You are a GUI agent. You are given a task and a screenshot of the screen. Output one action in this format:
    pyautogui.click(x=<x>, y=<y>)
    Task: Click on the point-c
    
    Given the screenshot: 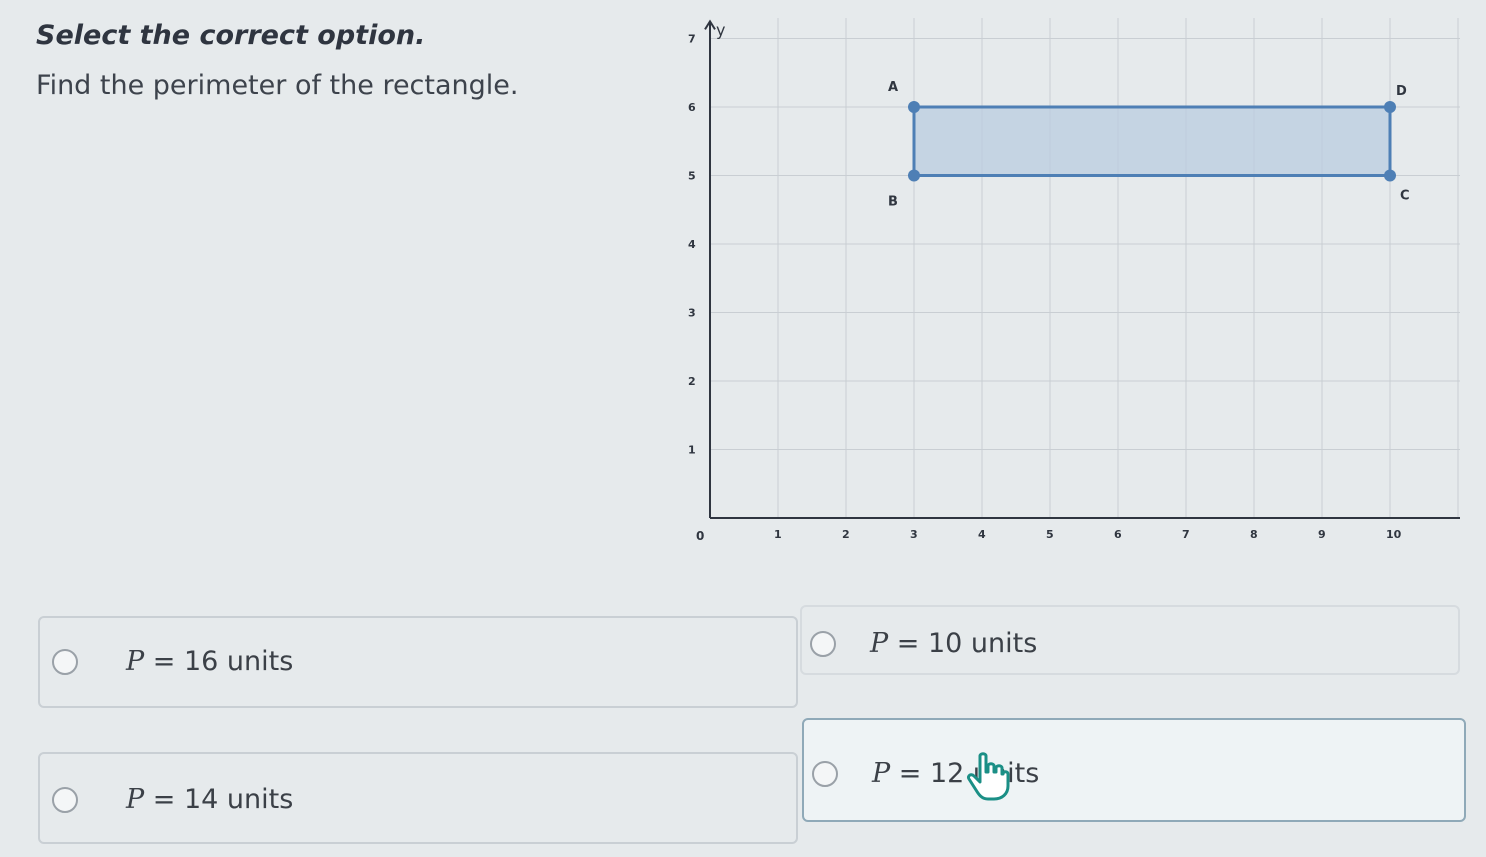 What is the action you would take?
    pyautogui.click(x=1390, y=175)
    